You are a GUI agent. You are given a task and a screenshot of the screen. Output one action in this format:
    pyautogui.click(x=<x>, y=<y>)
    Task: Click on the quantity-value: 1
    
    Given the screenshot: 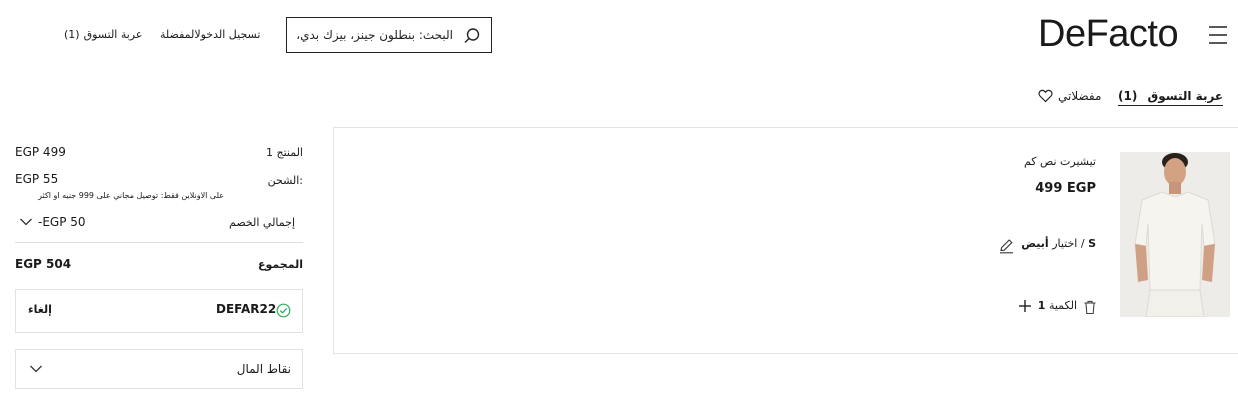 What is the action you would take?
    pyautogui.click(x=1041, y=305)
    